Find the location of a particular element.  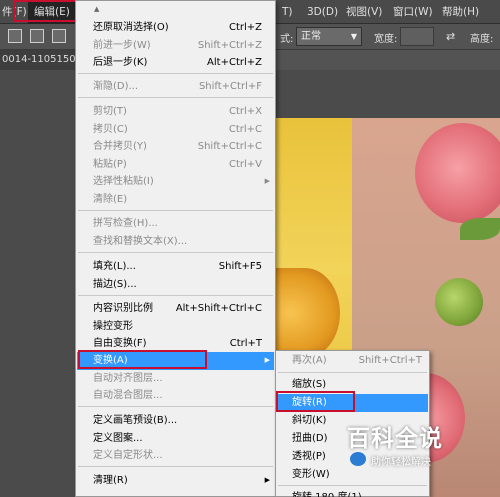

watermark-logo-icon is located at coordinates (358, 459).